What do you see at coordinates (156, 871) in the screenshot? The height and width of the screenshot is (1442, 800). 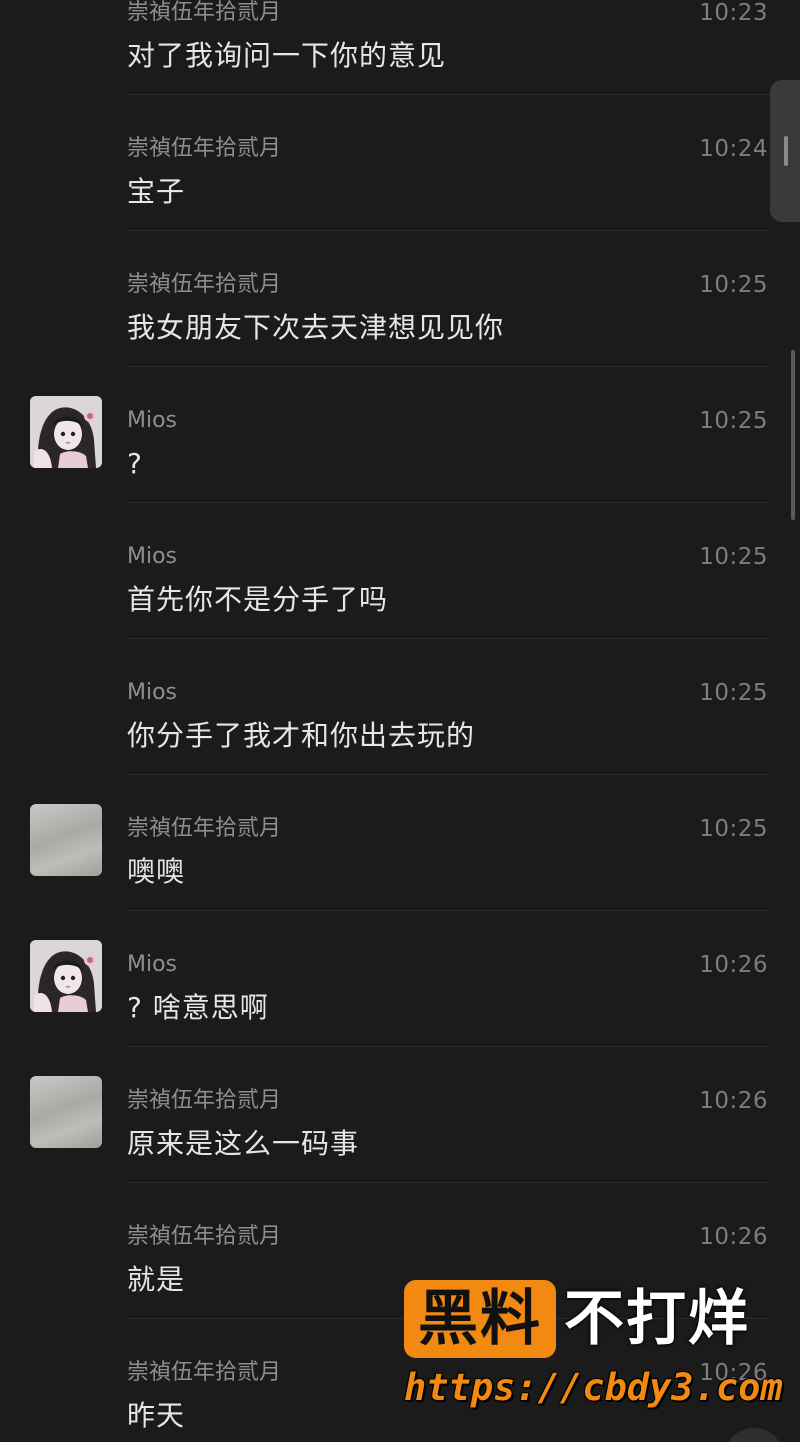 I see `message-text: 噢噢` at bounding box center [156, 871].